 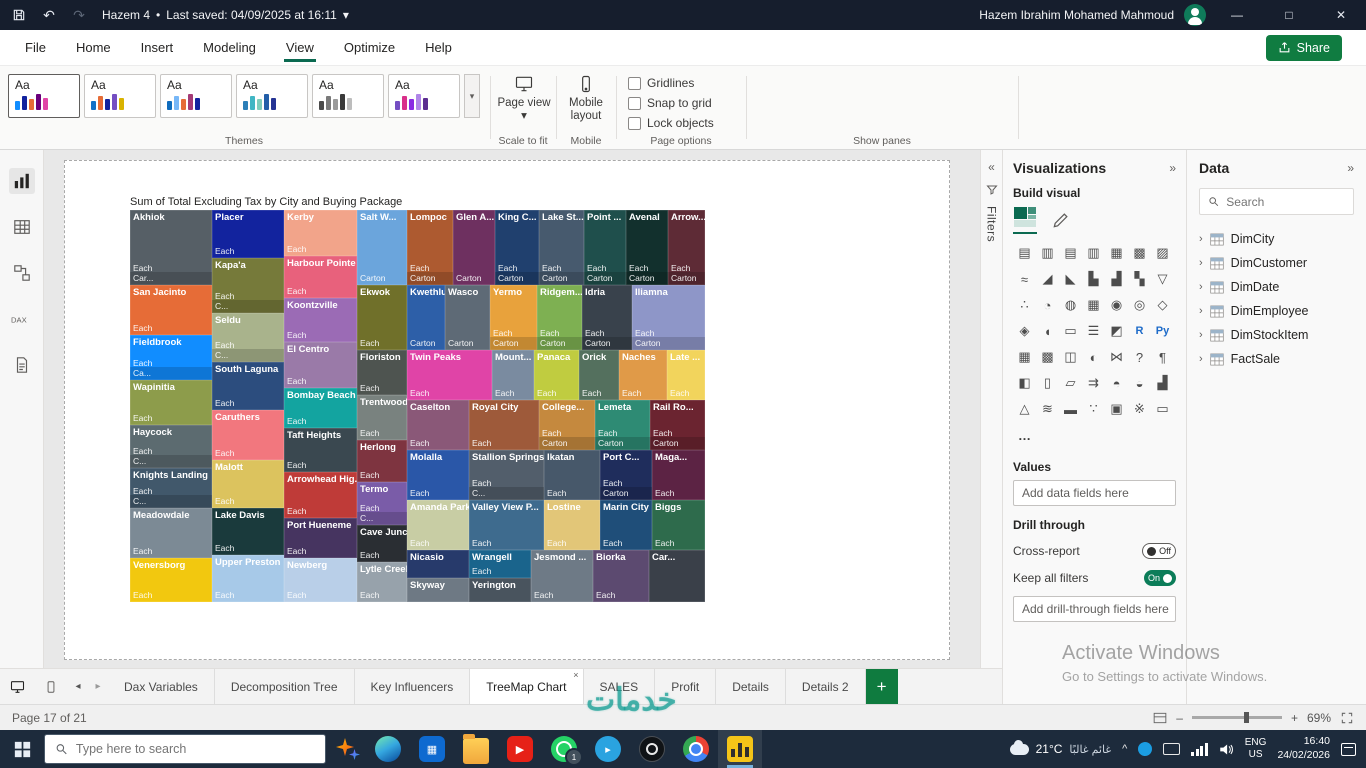 I want to click on treemap-tile: San Jacinto Each, so click(x=171, y=310).